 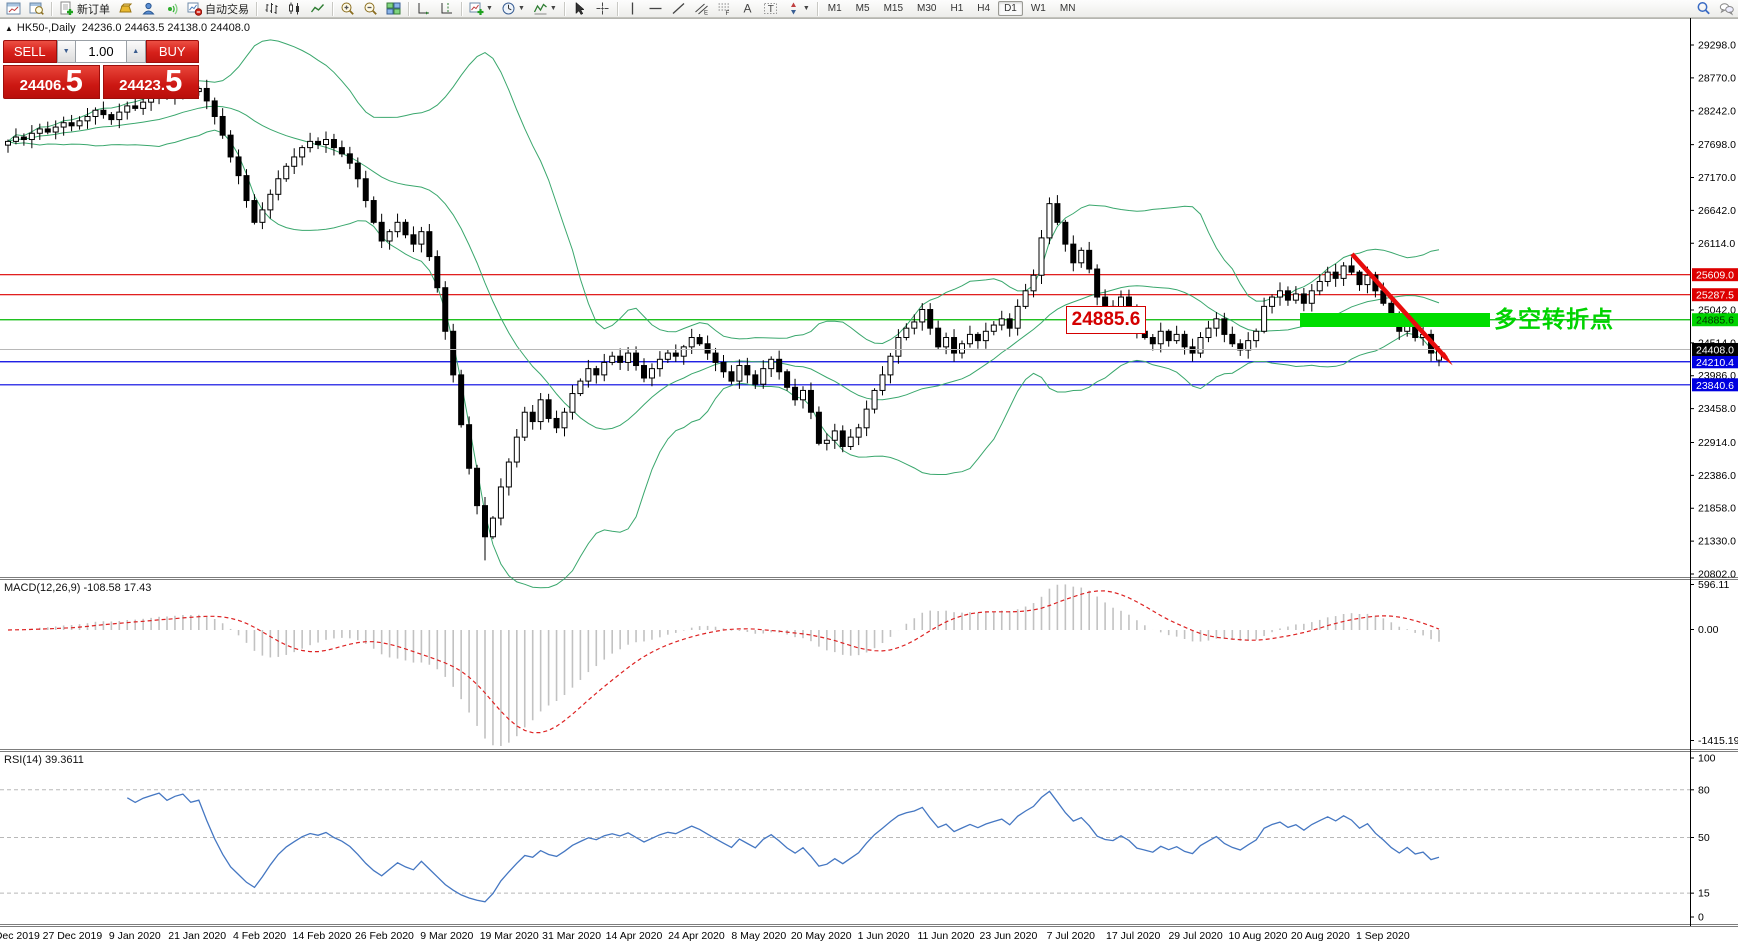 I want to click on timeframe-h4-button: H4, so click(x=983, y=8).